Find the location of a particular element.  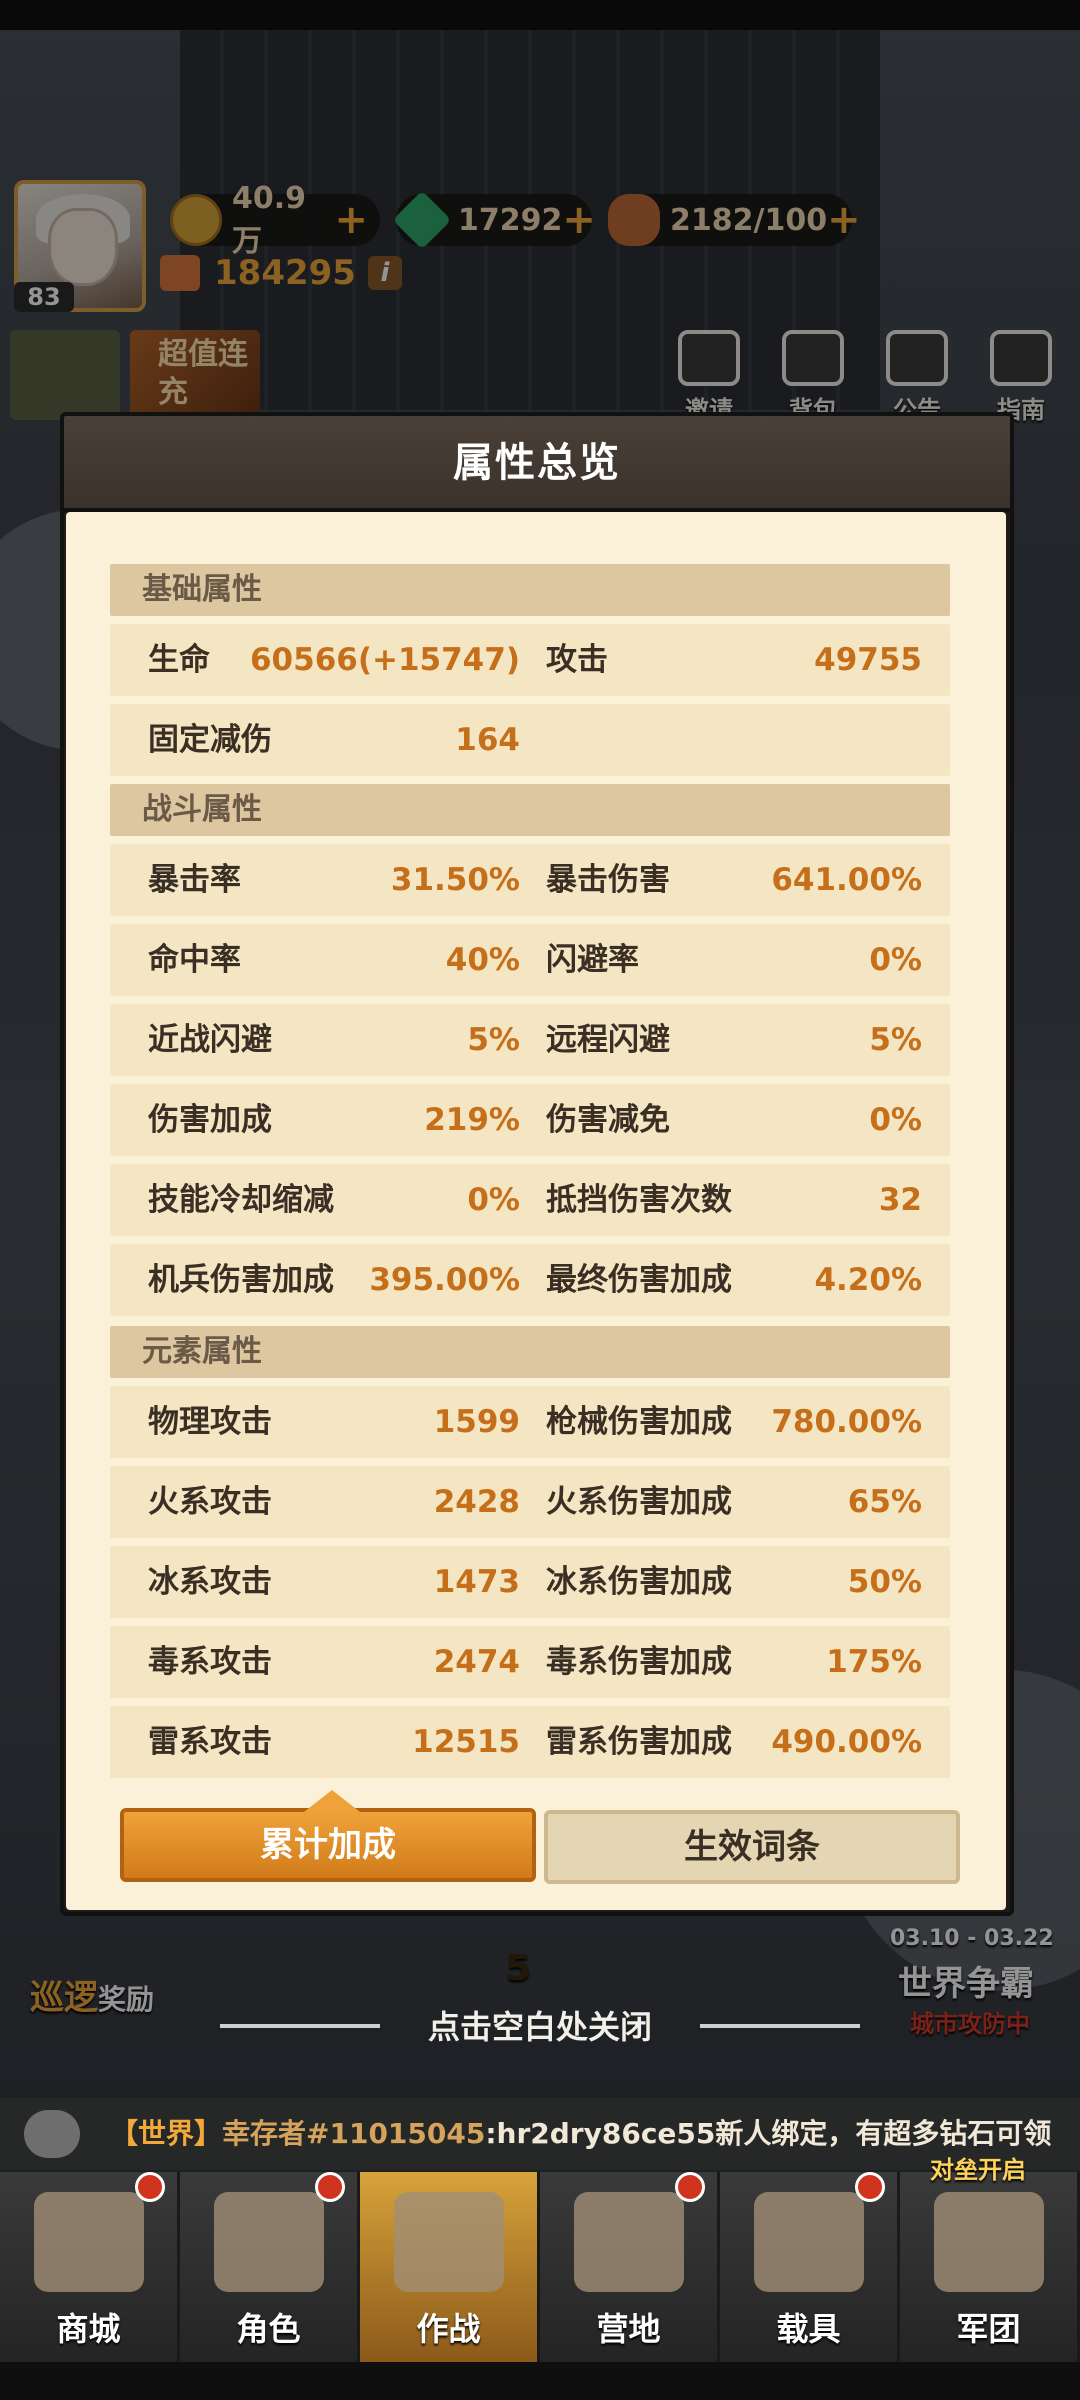

stat-label: 远程闪避 is located at coordinates (608, 1040).